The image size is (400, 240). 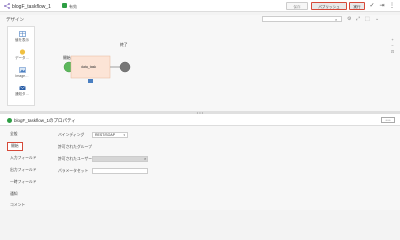 What do you see at coordinates (89, 67) in the screenshot?
I see `task-node-label: data_task` at bounding box center [89, 67].